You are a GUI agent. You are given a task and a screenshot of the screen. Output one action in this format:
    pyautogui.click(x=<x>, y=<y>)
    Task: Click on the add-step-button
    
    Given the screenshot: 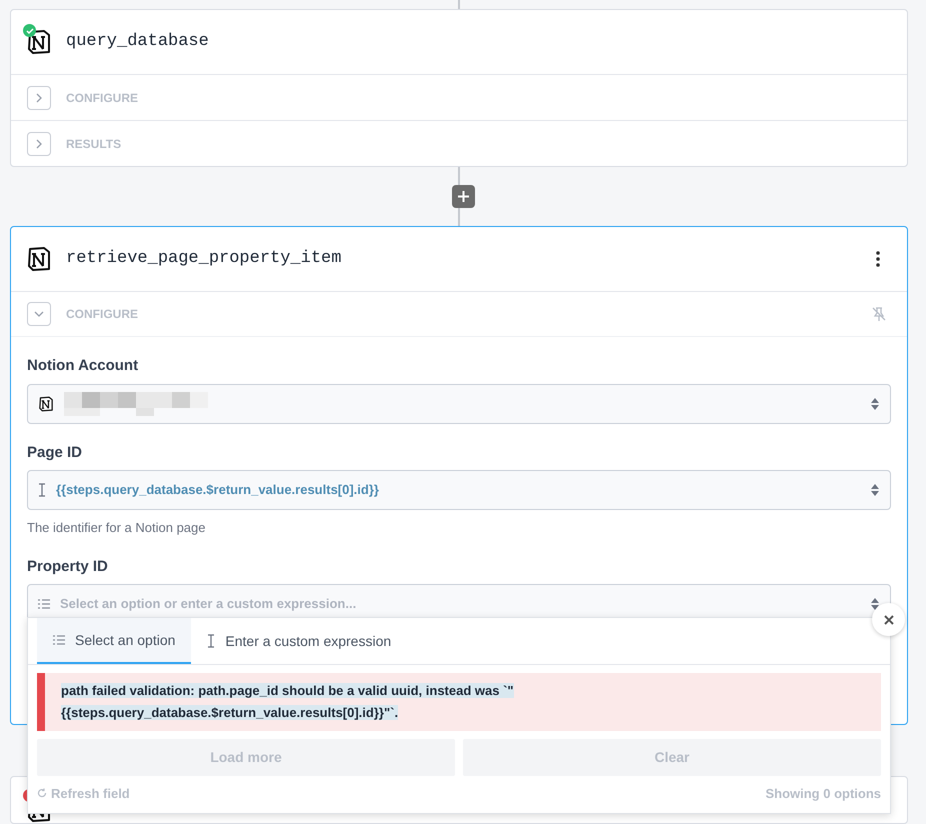 What is the action you would take?
    pyautogui.click(x=463, y=196)
    